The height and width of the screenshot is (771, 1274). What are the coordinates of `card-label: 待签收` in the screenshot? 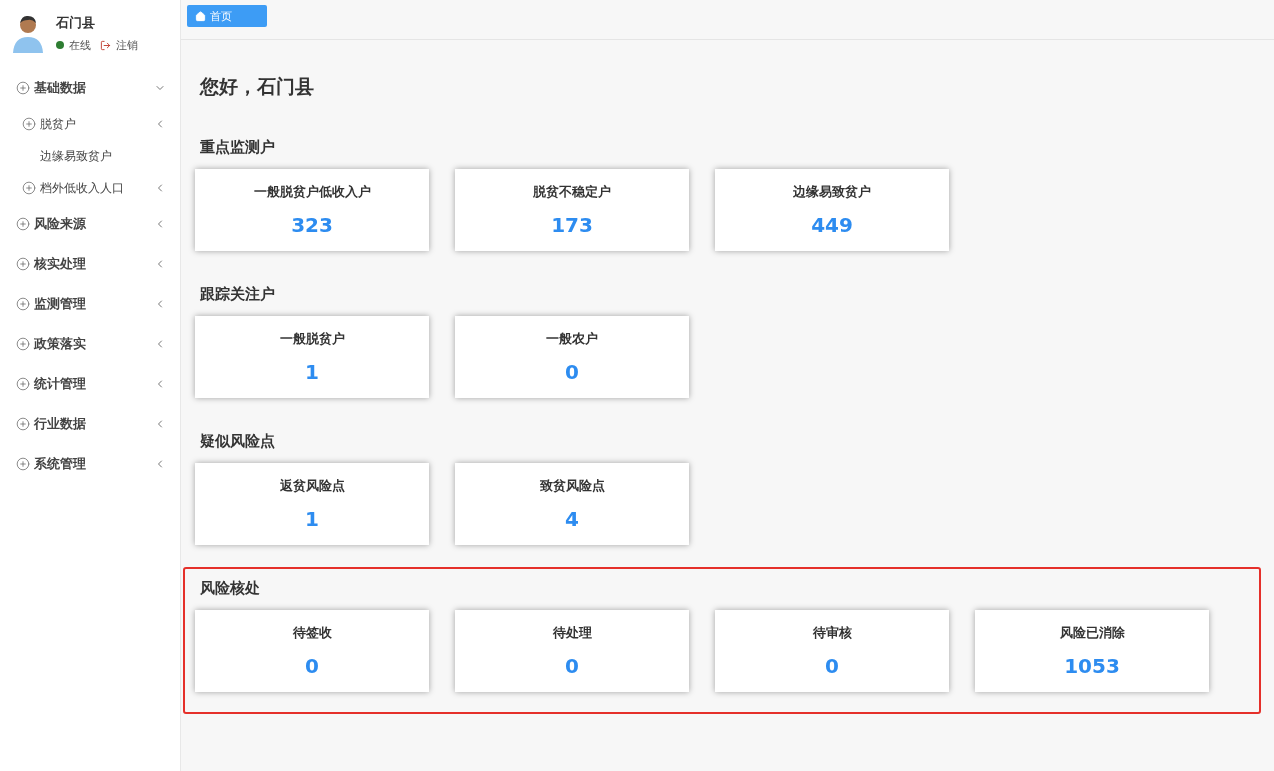 It's located at (312, 633).